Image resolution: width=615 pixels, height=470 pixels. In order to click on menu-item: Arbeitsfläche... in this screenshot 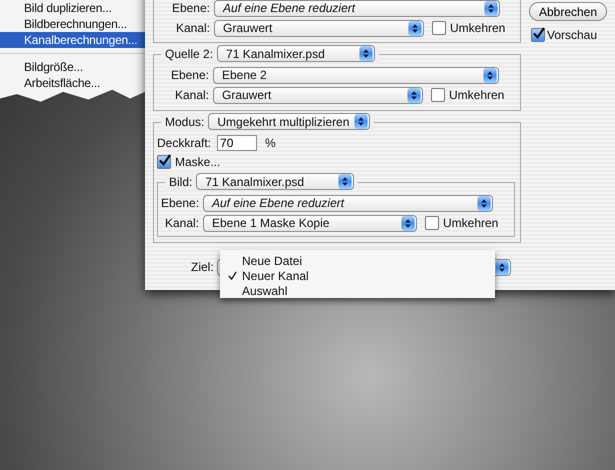, I will do `click(72, 83)`.